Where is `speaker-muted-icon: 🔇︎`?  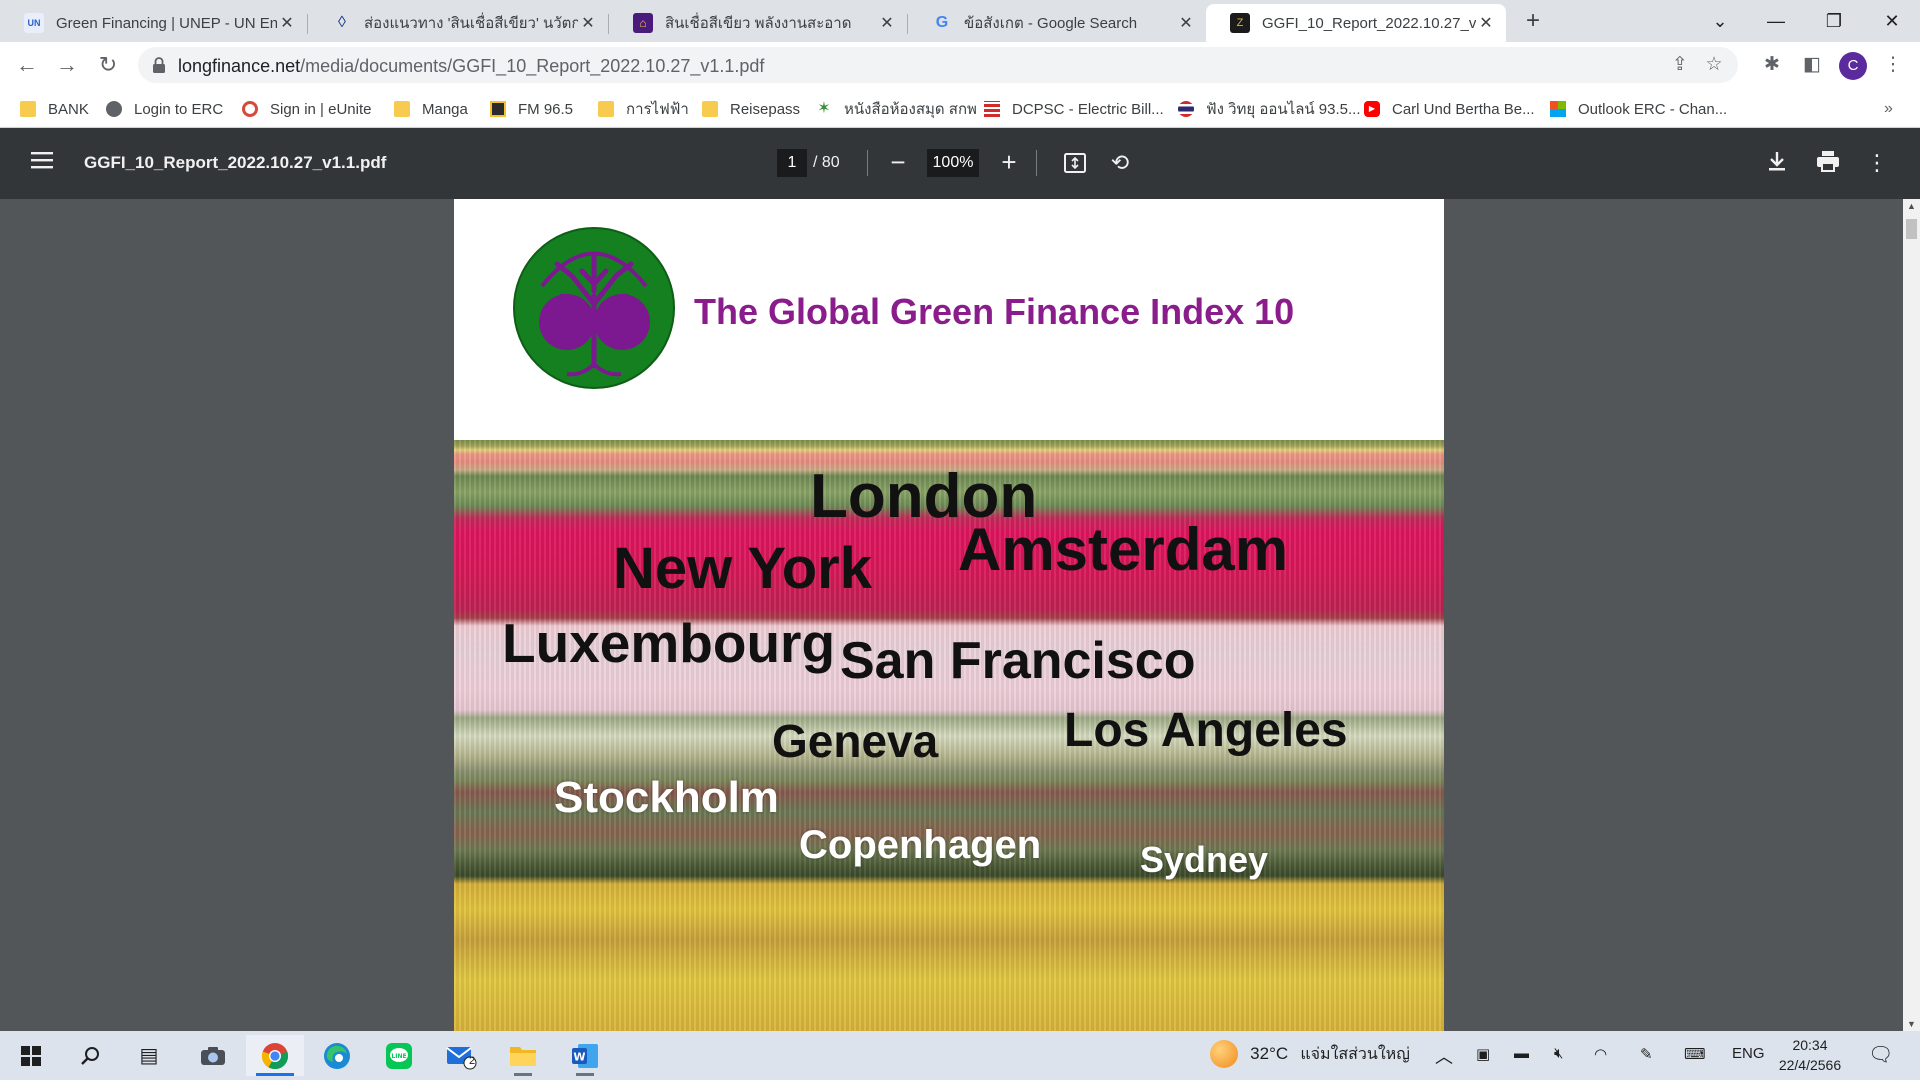 speaker-muted-icon: 🔇︎ is located at coordinates (1558, 1053).